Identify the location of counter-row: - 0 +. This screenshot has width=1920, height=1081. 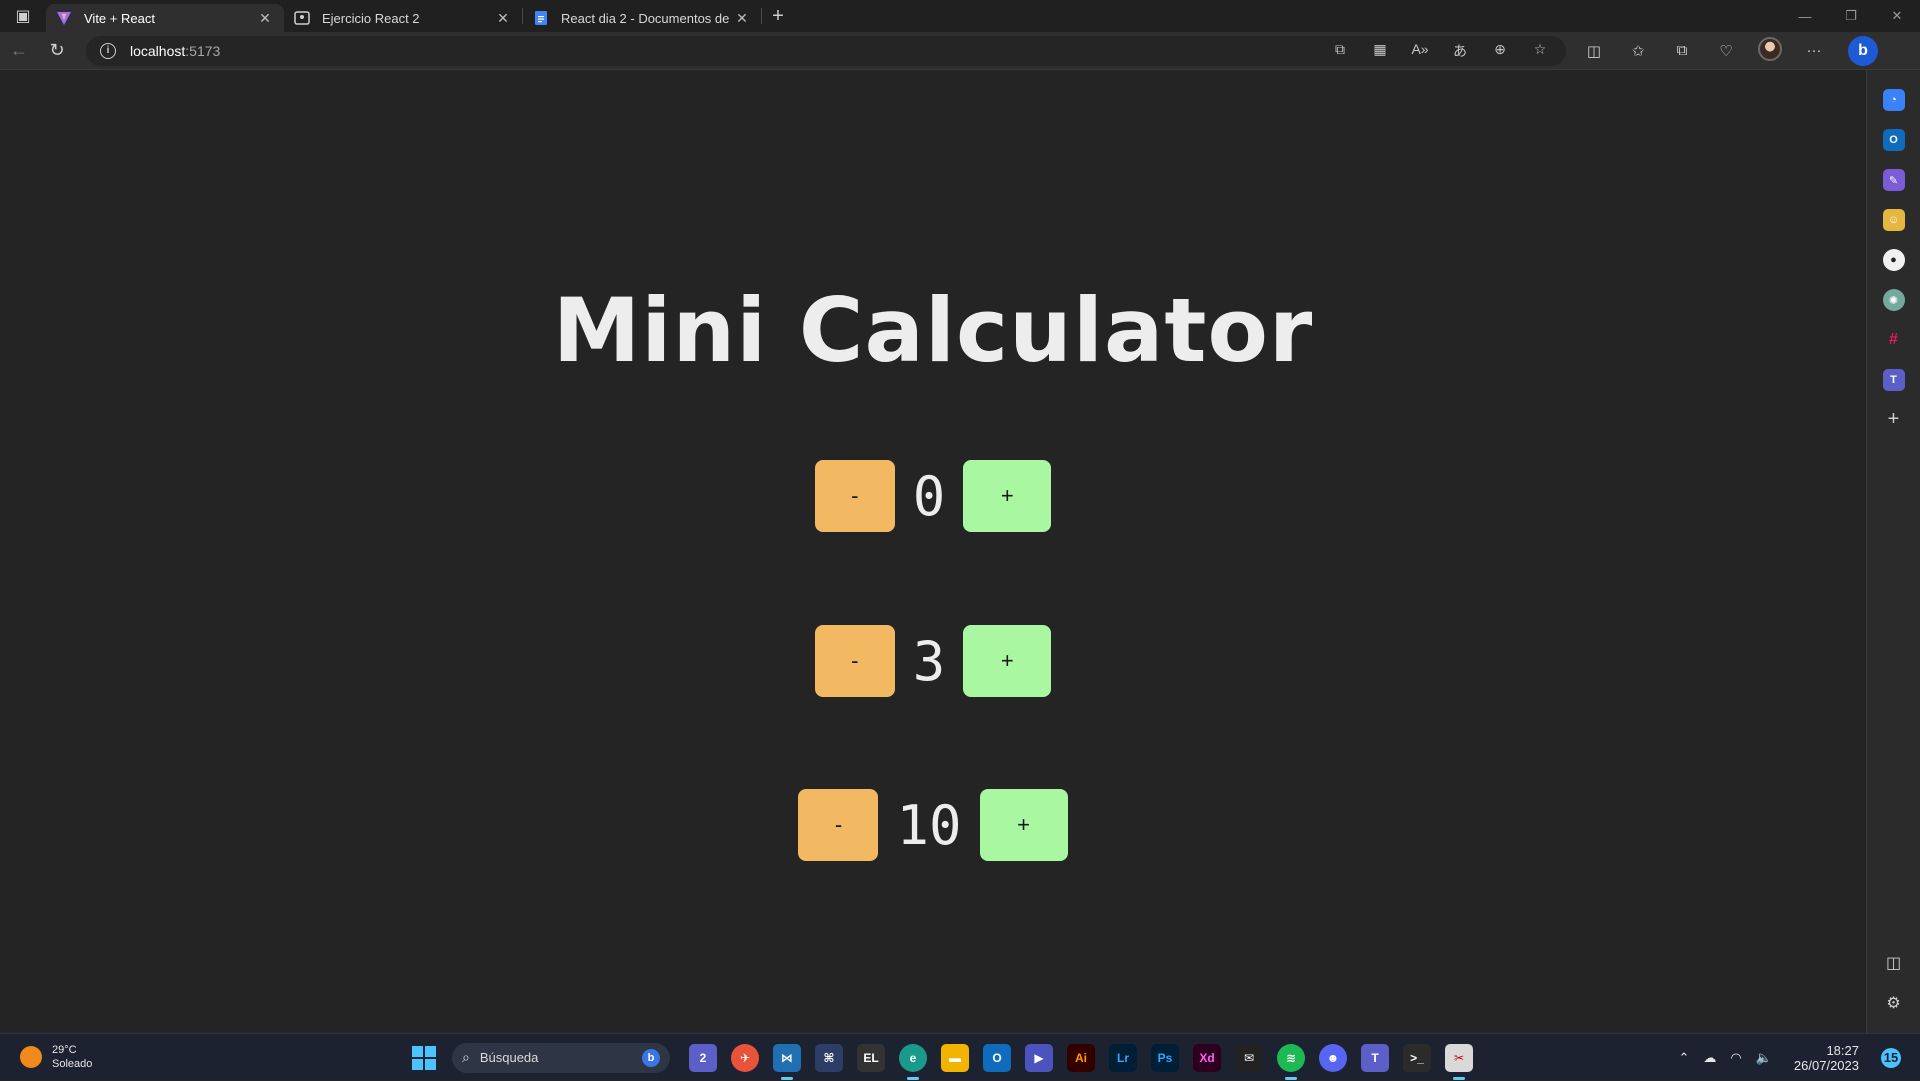
(933, 496).